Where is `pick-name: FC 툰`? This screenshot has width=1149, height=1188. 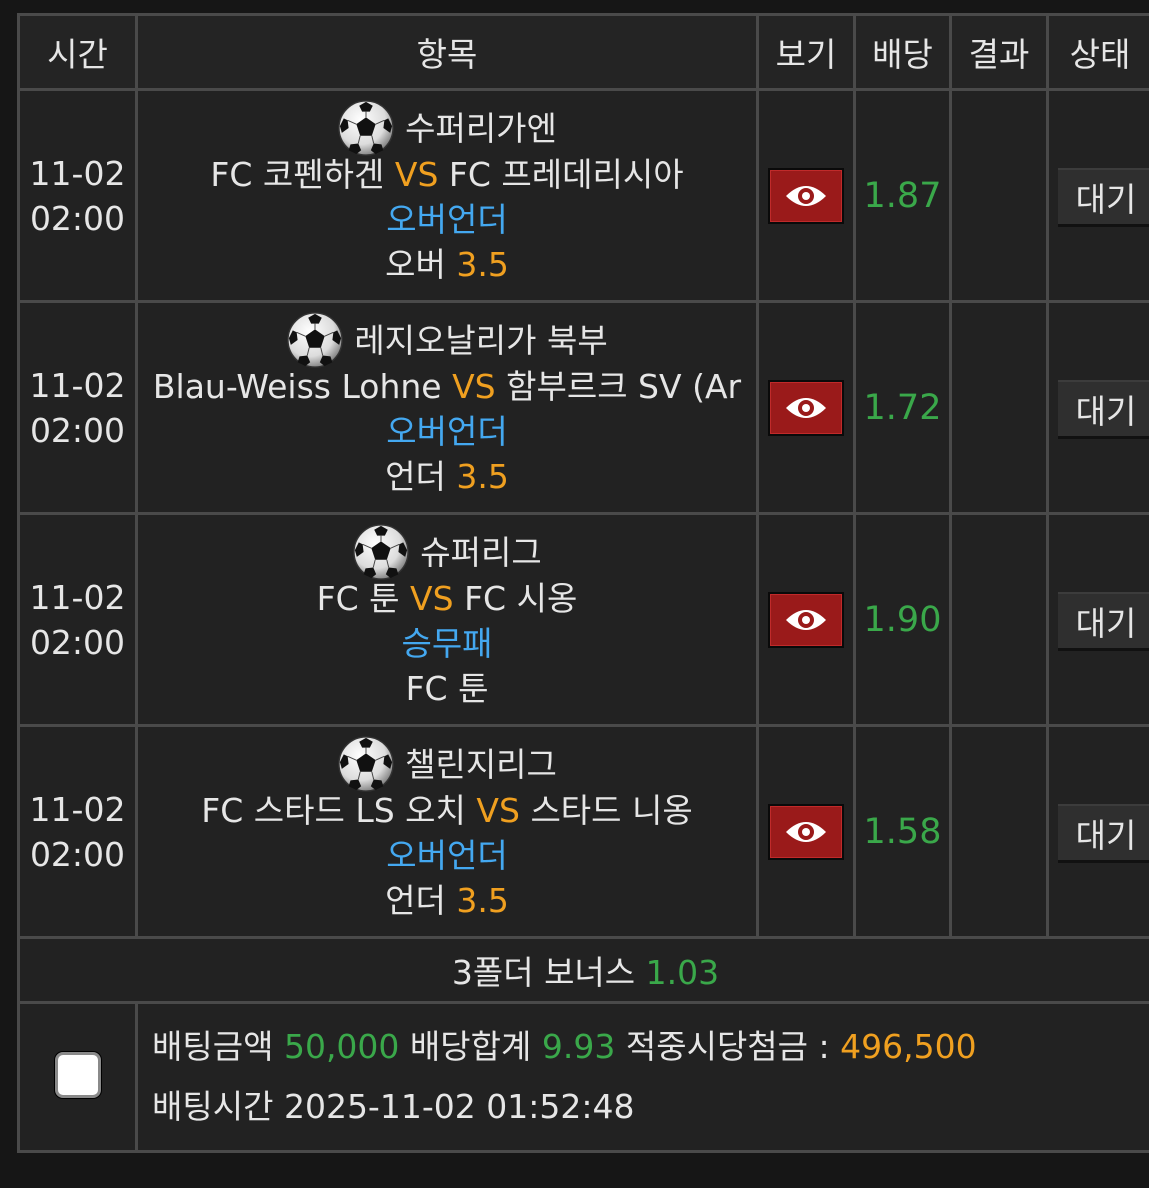
pick-name: FC 툰 is located at coordinates (447, 688).